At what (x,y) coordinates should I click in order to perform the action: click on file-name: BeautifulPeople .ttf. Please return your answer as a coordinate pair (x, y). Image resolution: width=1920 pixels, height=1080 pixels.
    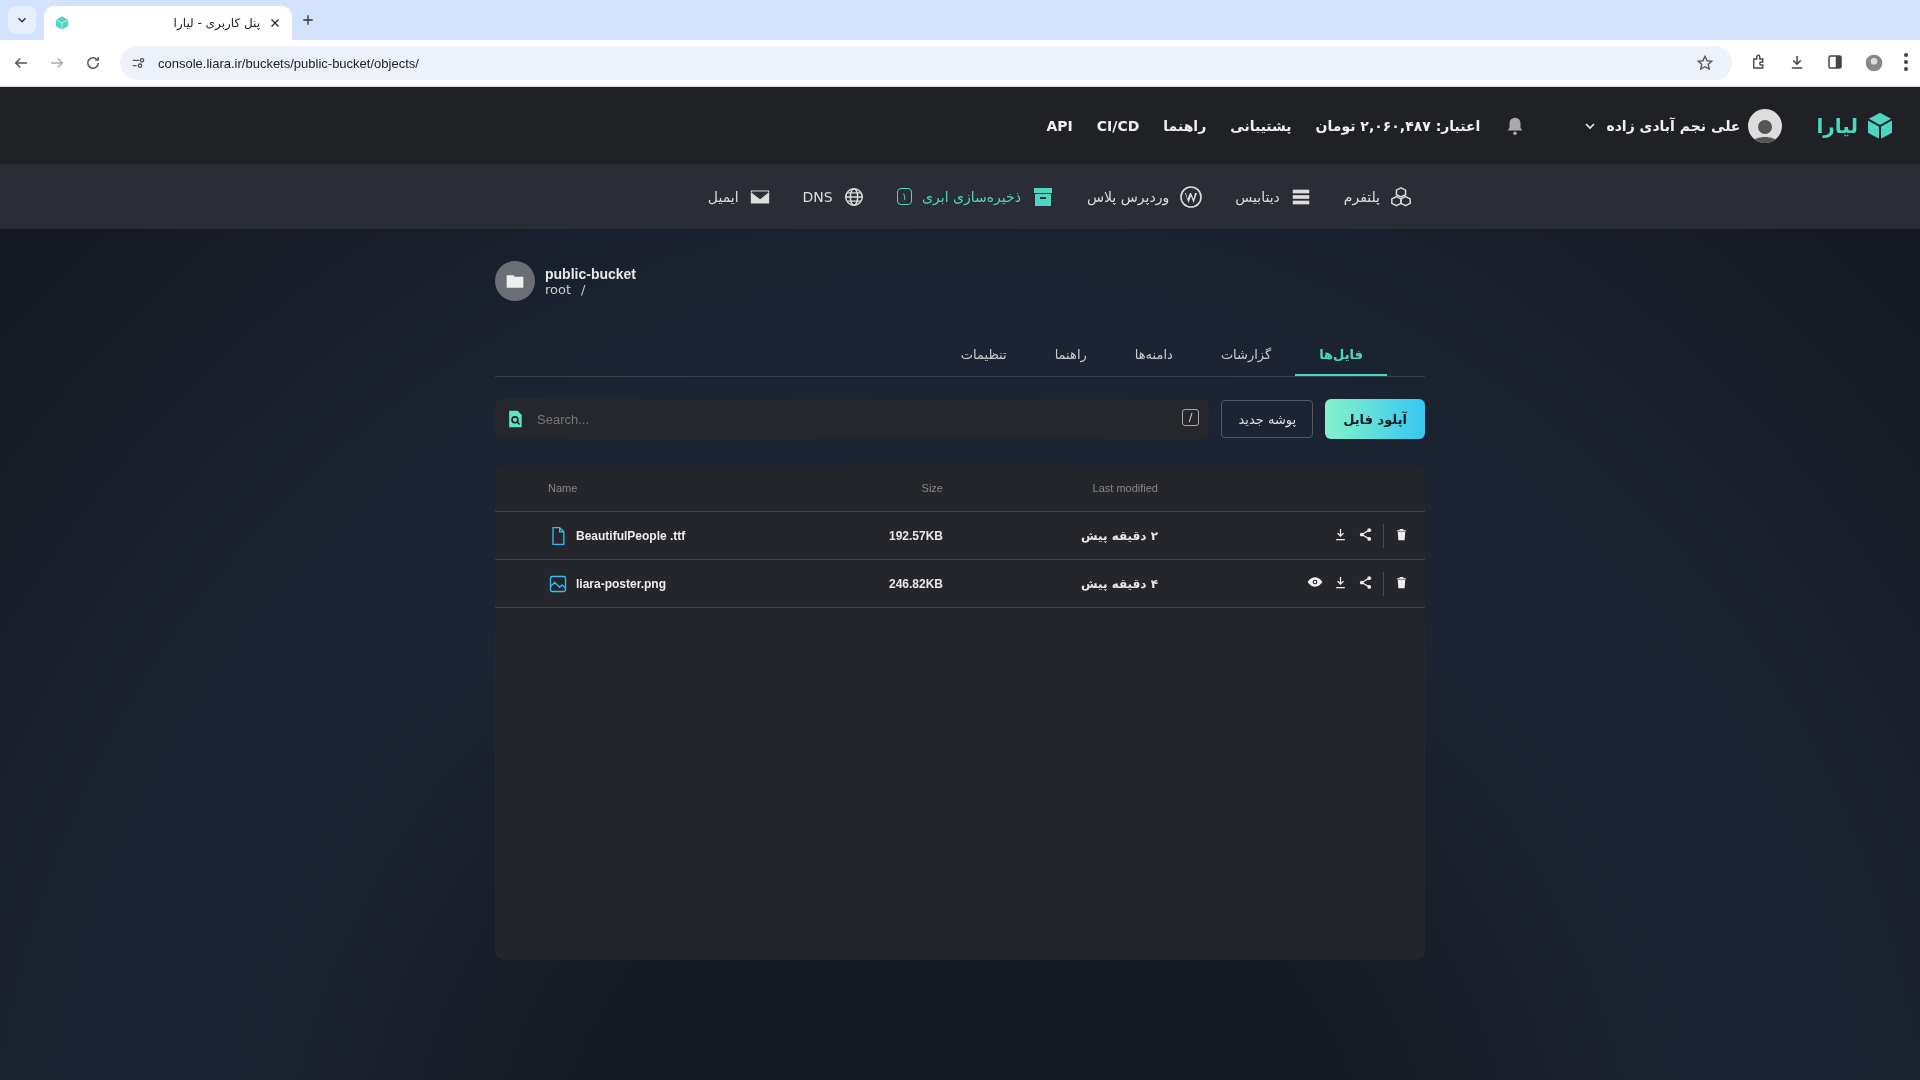
    Looking at the image, I should click on (631, 535).